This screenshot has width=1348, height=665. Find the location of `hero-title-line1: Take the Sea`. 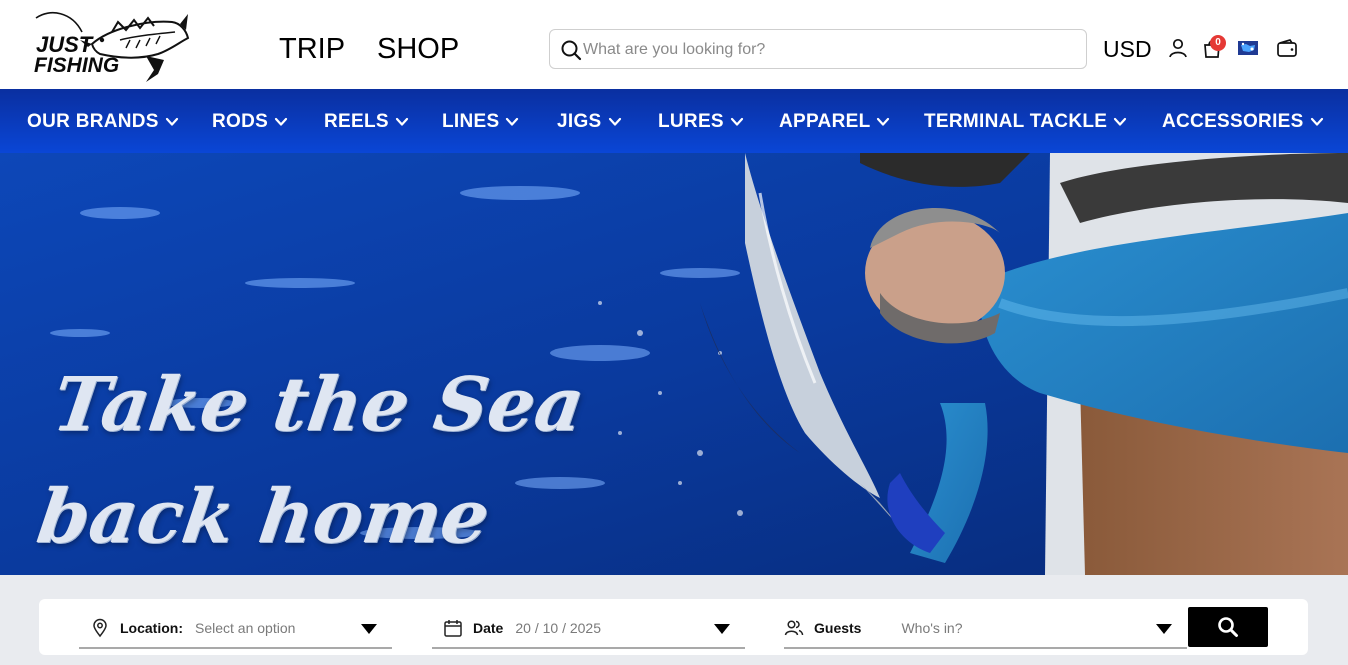

hero-title-line1: Take the Sea is located at coordinates (318, 405).